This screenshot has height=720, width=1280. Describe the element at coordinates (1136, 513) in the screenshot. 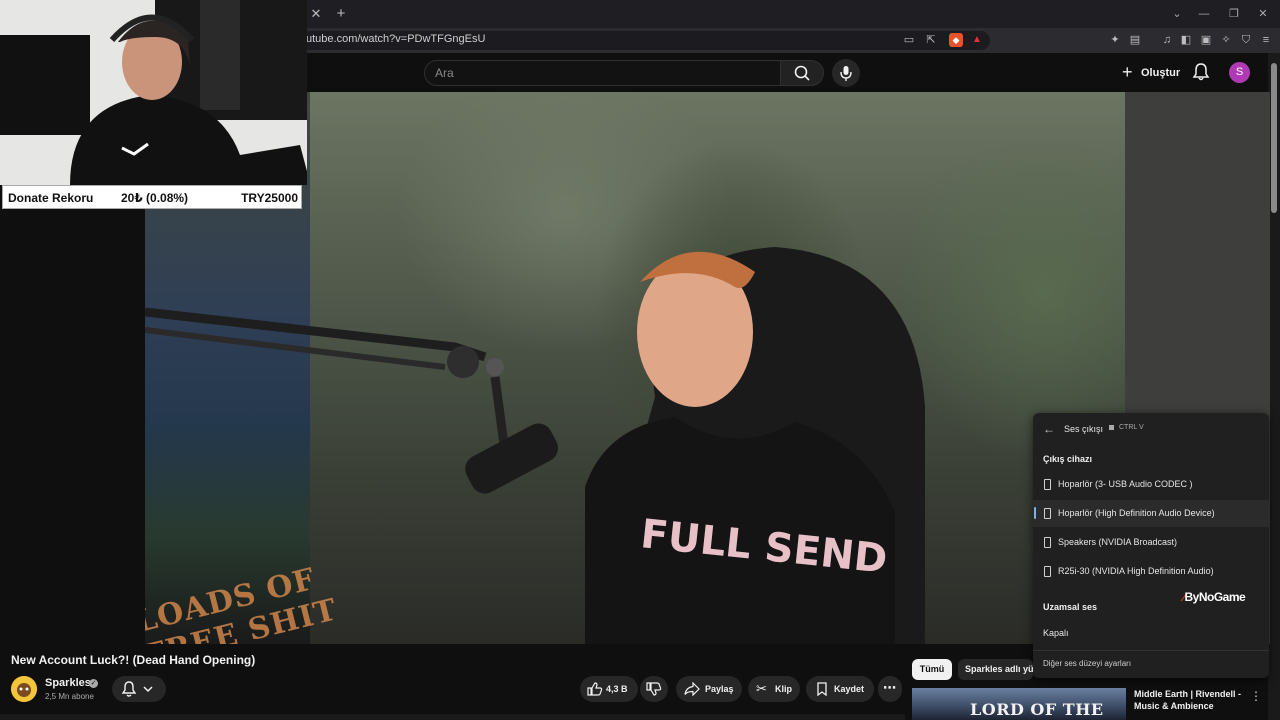

I see `device-label: Hoparlör (High Definition Audio Device)` at that location.